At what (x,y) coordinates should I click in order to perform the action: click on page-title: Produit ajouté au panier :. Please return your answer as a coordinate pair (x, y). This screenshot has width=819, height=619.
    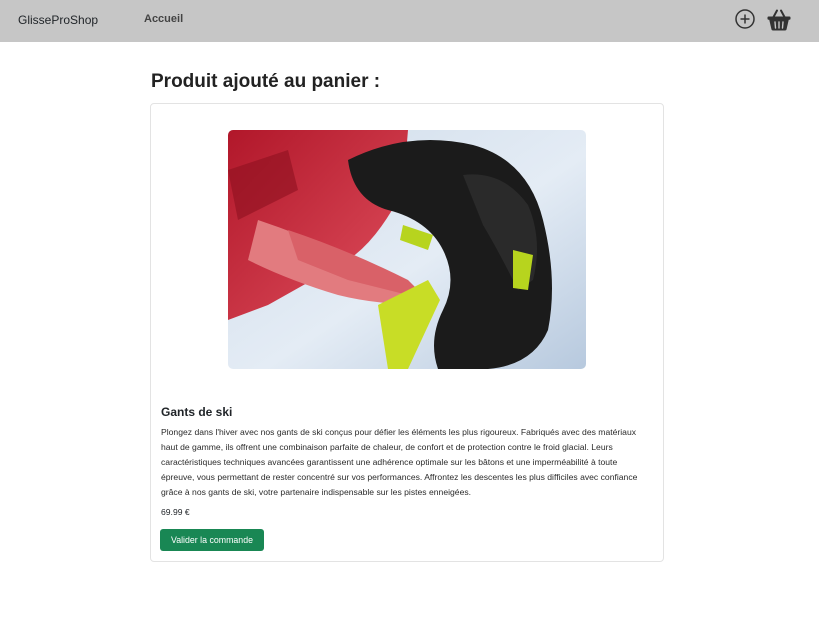
    Looking at the image, I should click on (266, 81).